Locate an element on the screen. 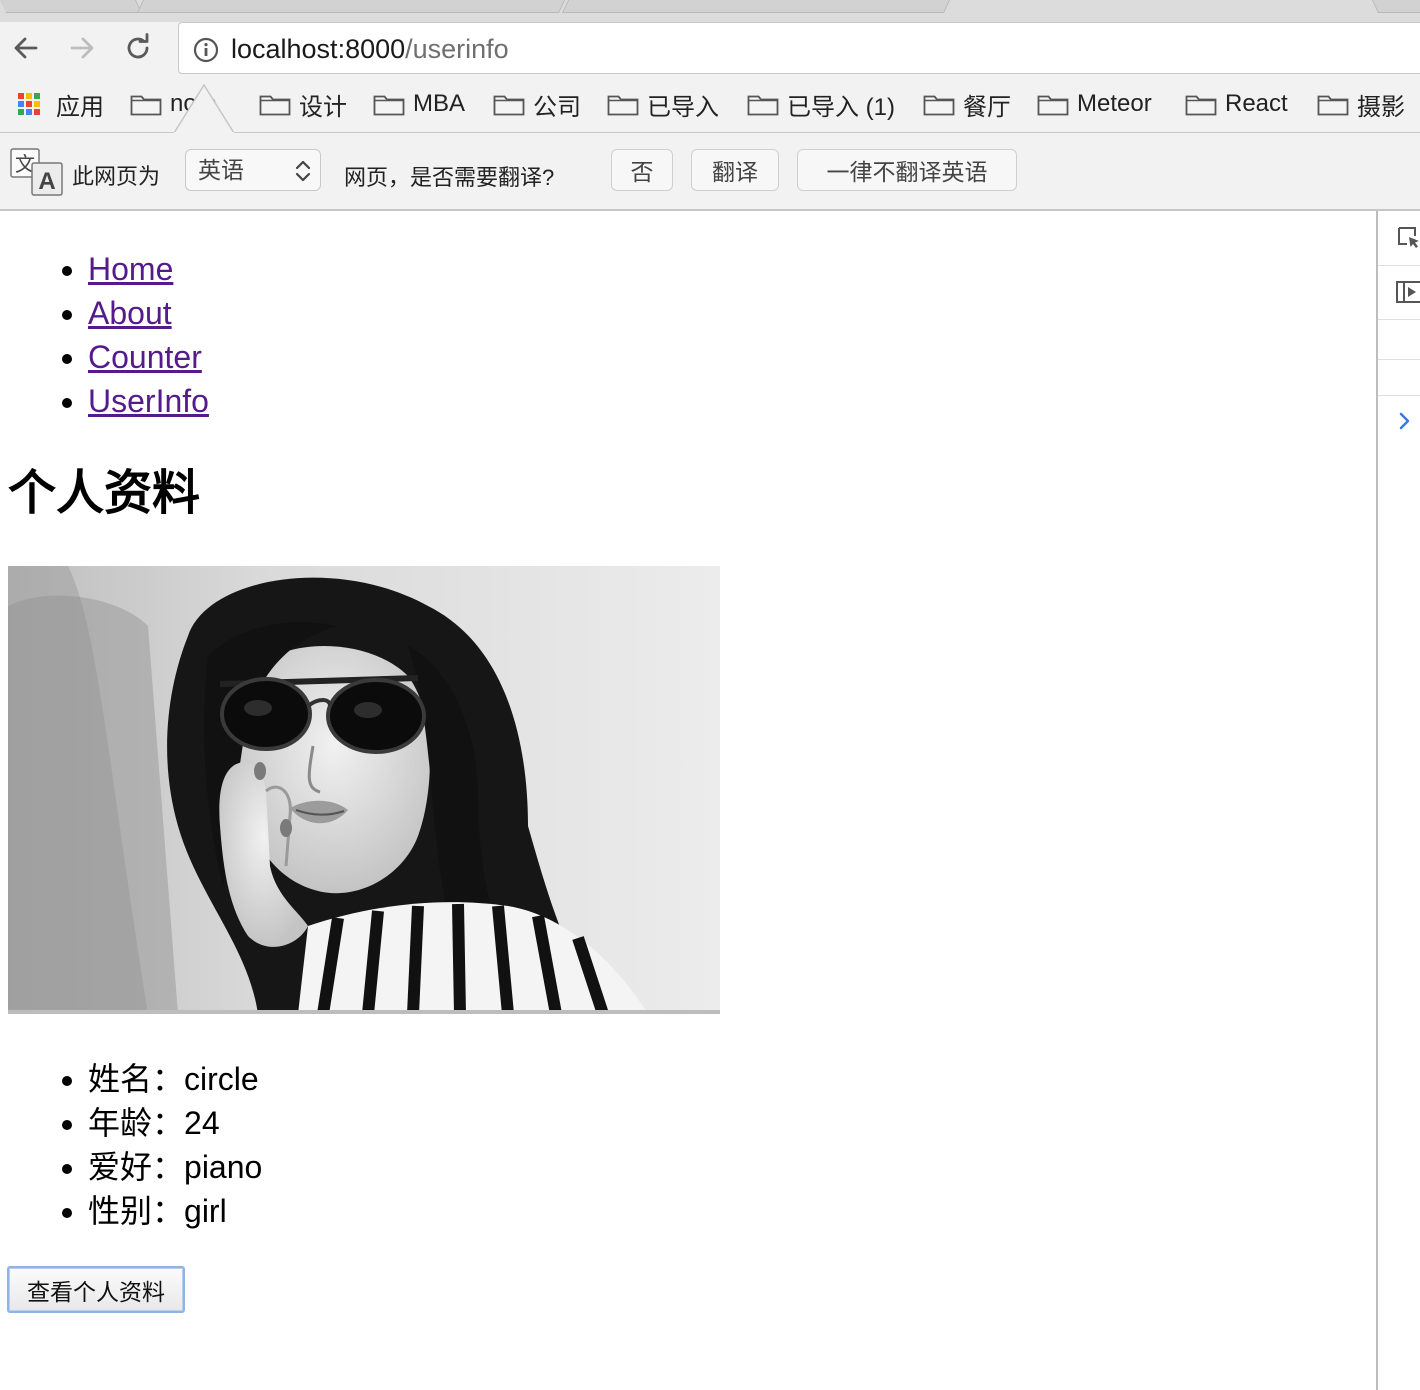  profile-info-list: 姓名：circle 年龄：24 爱好：piano 性别：girl is located at coordinates (131, 1145).